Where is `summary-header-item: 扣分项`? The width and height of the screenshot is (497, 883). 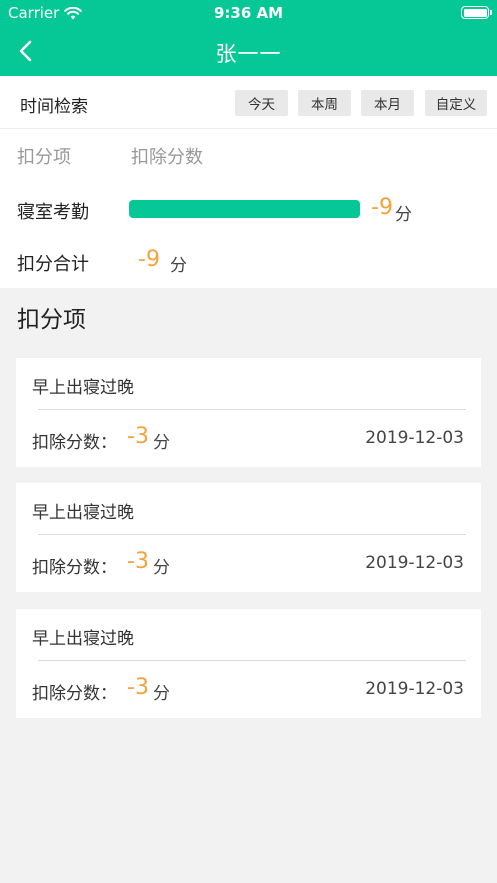 summary-header-item: 扣分项 is located at coordinates (44, 157).